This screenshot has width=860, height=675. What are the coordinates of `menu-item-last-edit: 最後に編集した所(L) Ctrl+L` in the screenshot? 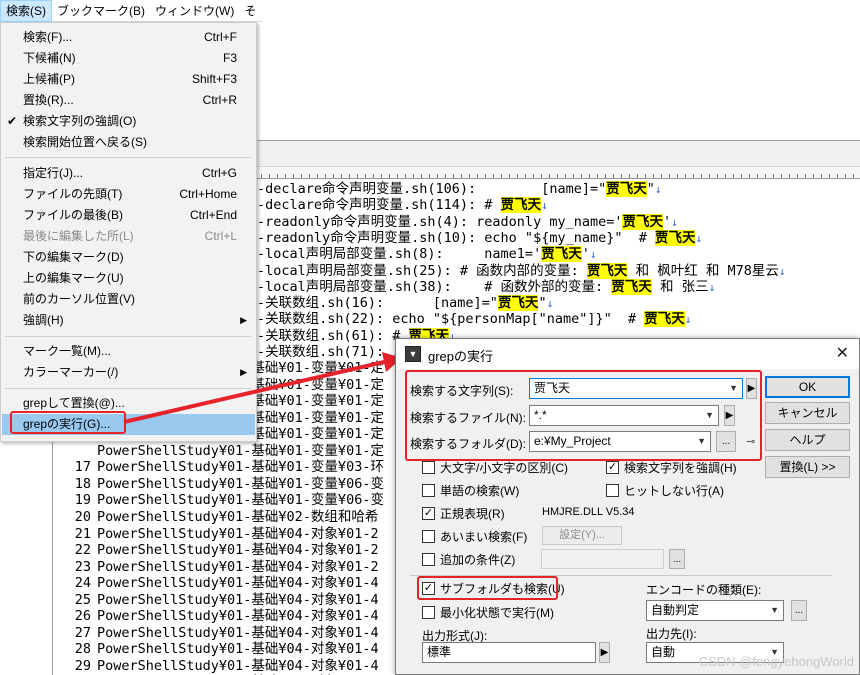 It's located at (128, 236).